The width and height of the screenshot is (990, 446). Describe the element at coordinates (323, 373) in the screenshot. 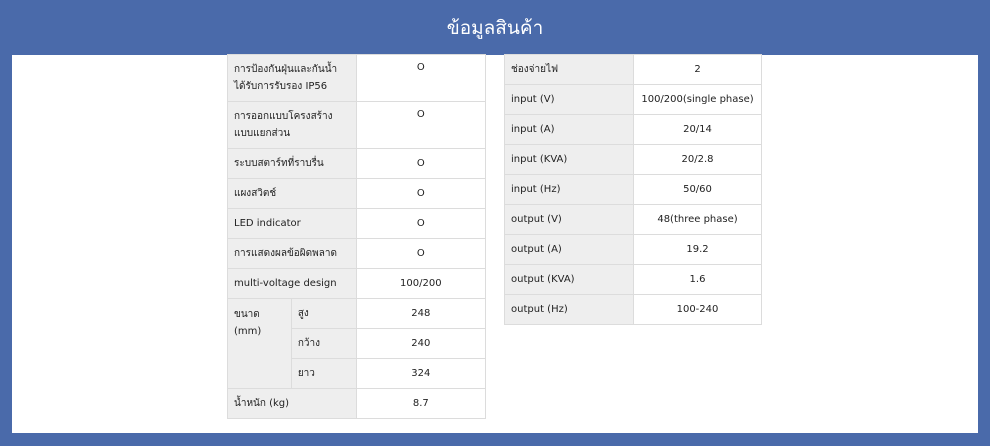

I see `row-label: ยาว` at that location.